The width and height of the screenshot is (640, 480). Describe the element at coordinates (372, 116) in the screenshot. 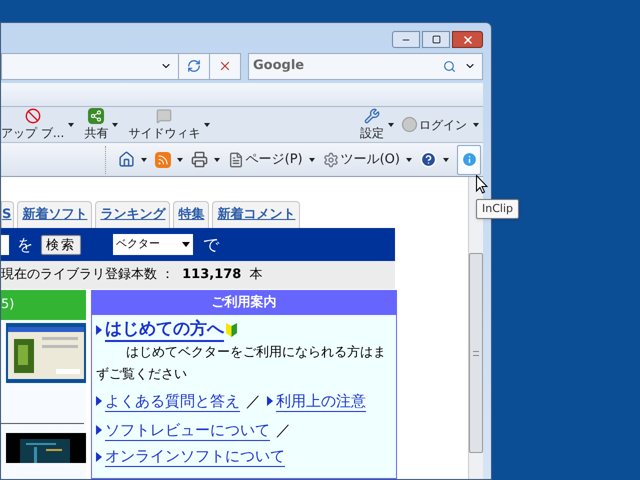

I see `wrench-icon` at that location.